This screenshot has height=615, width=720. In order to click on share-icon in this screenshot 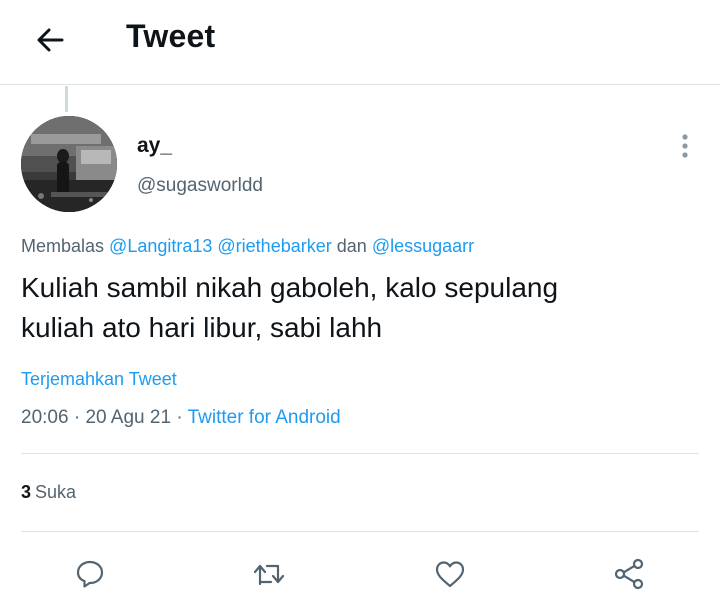, I will do `click(629, 574)`.